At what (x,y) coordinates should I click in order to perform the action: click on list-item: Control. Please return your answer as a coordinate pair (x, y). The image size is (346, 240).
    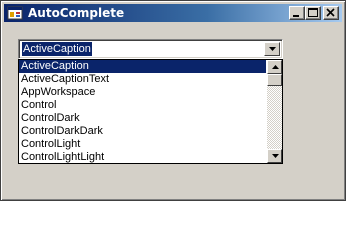
    Looking at the image, I should click on (142, 105).